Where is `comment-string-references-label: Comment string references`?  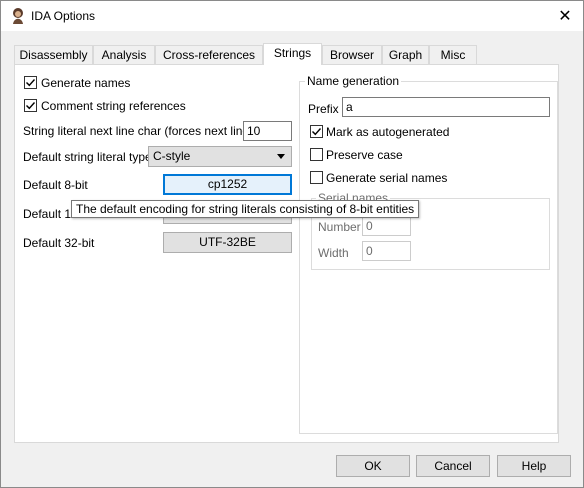 comment-string-references-label: Comment string references is located at coordinates (113, 106).